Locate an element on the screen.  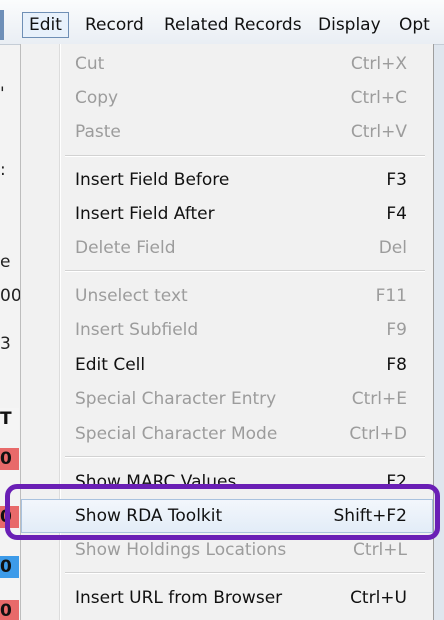
menu-item-shortcut: Ctrl+D is located at coordinates (378, 434).